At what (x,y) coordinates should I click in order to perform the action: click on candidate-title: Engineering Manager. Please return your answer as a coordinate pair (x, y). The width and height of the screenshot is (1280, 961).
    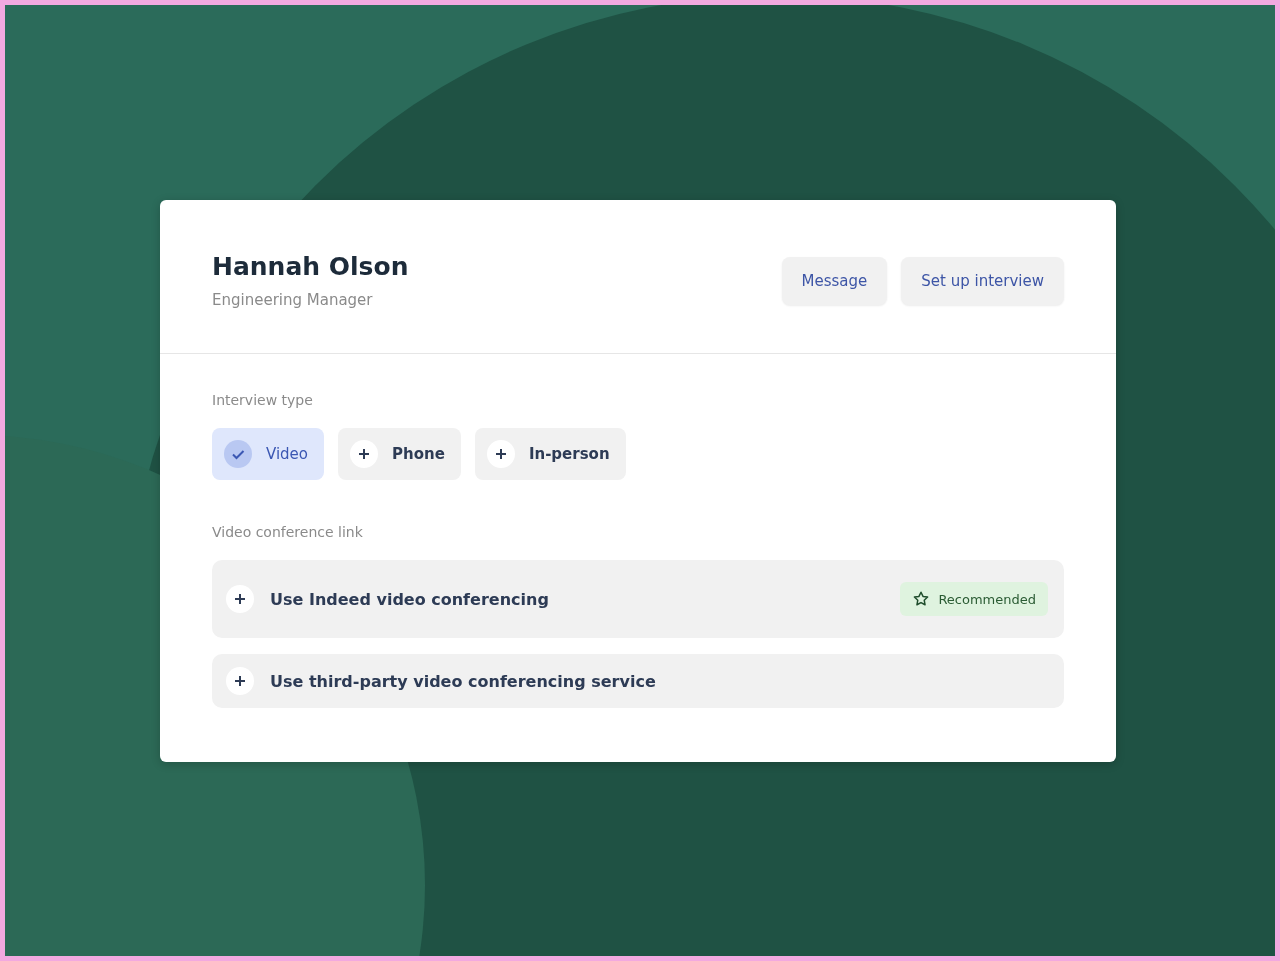
    Looking at the image, I should click on (293, 300).